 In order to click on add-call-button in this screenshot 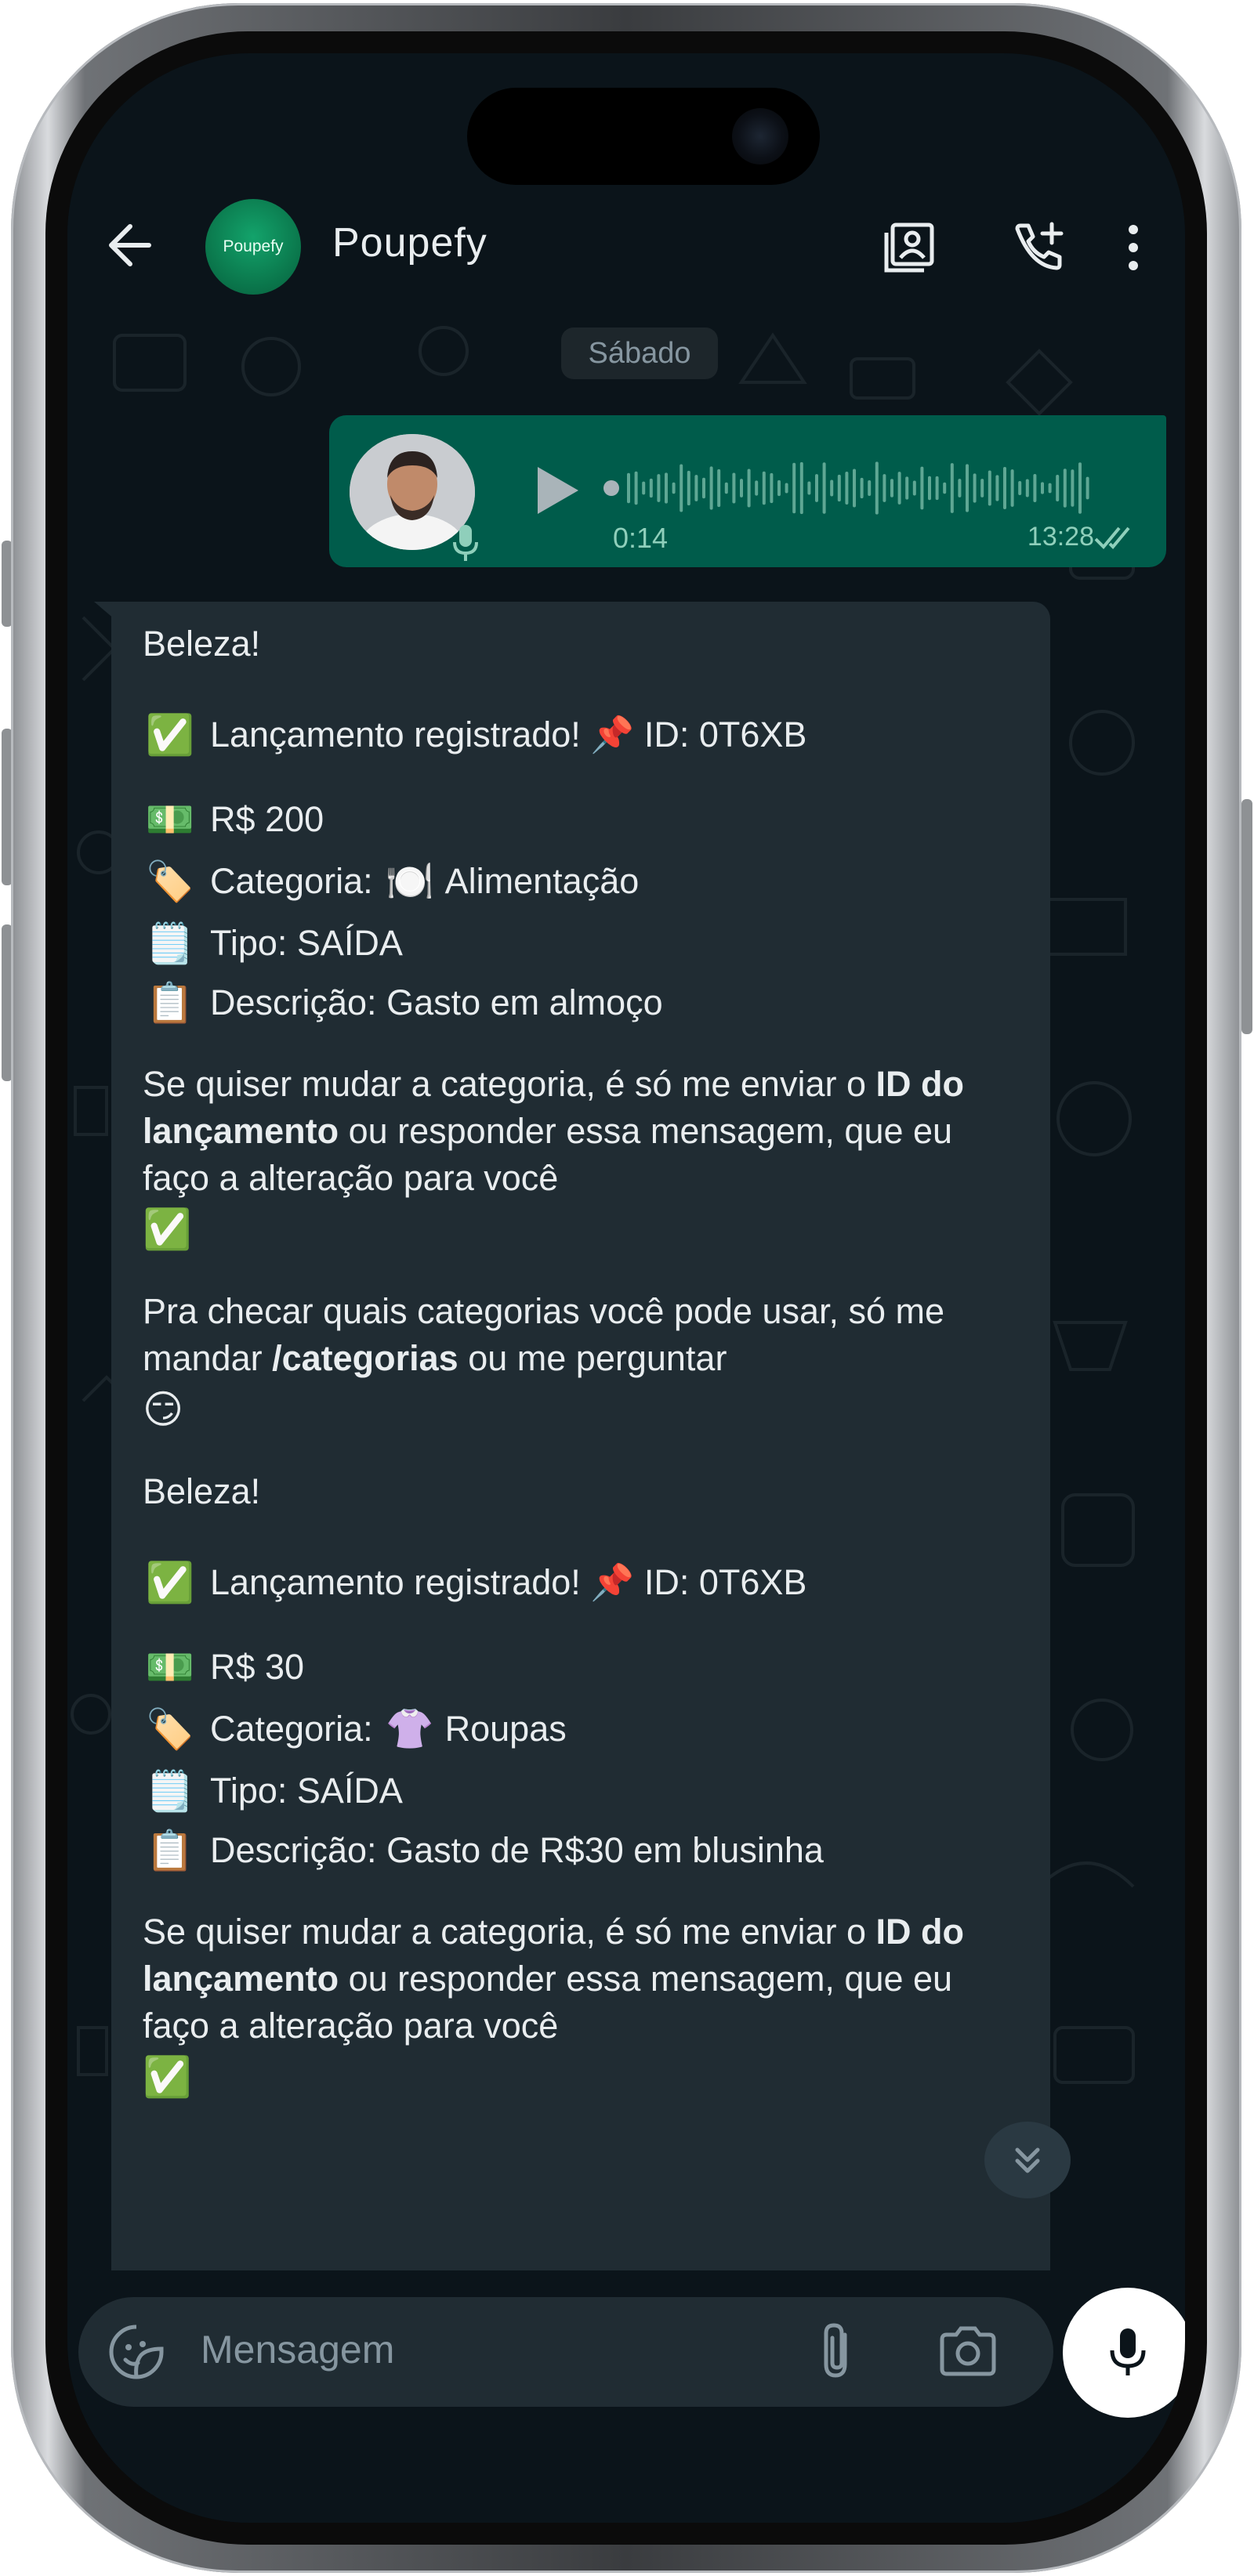, I will do `click(1037, 247)`.